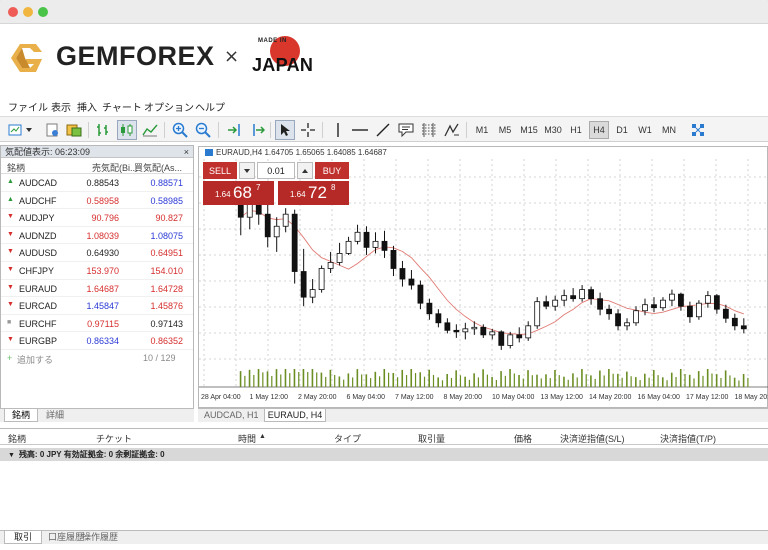 This screenshot has width=768, height=550. Describe the element at coordinates (74, 130) in the screenshot. I see `market-watch-icon` at that location.